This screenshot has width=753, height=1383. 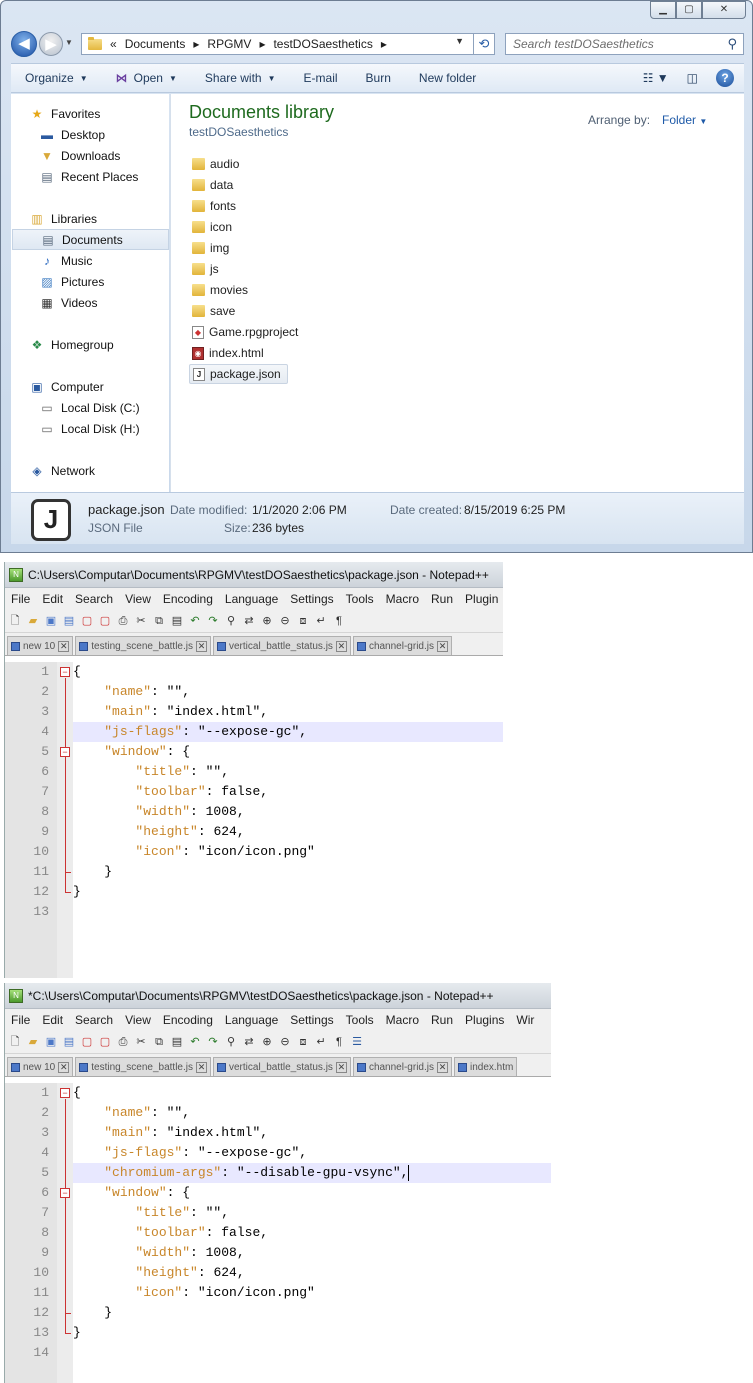 I want to click on email-button: E-mail, so click(x=321, y=78).